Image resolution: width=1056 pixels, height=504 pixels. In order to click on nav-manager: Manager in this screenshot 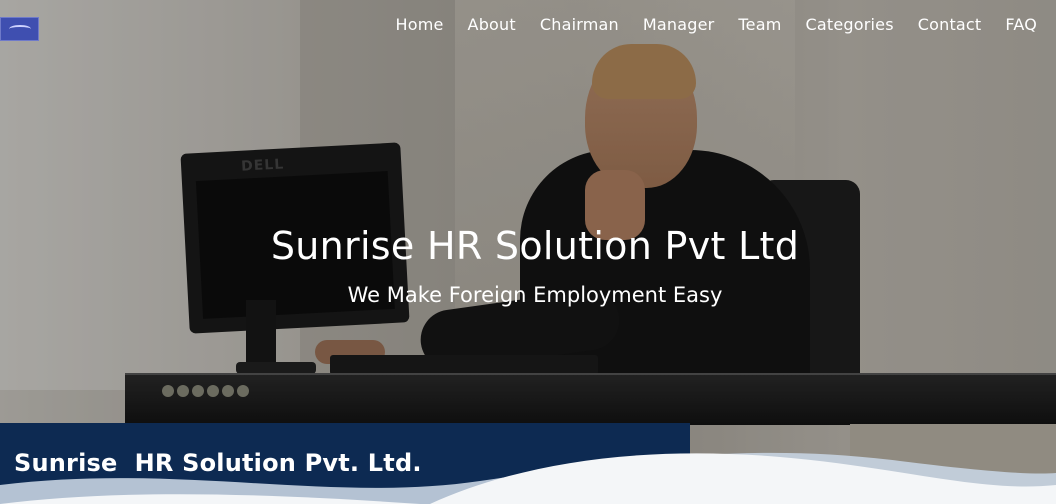, I will do `click(679, 25)`.